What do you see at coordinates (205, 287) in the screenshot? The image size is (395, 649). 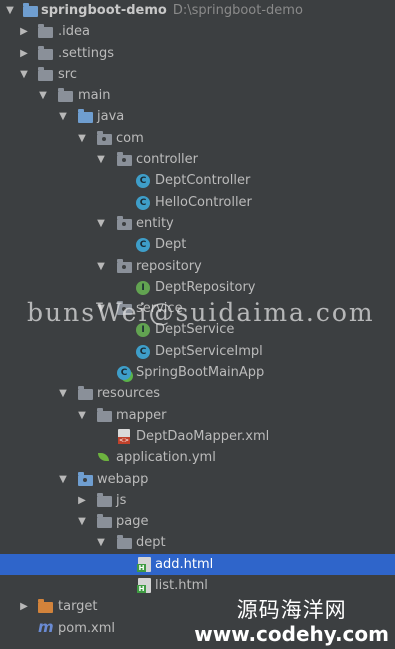 I see `node-label: DeptRepository` at bounding box center [205, 287].